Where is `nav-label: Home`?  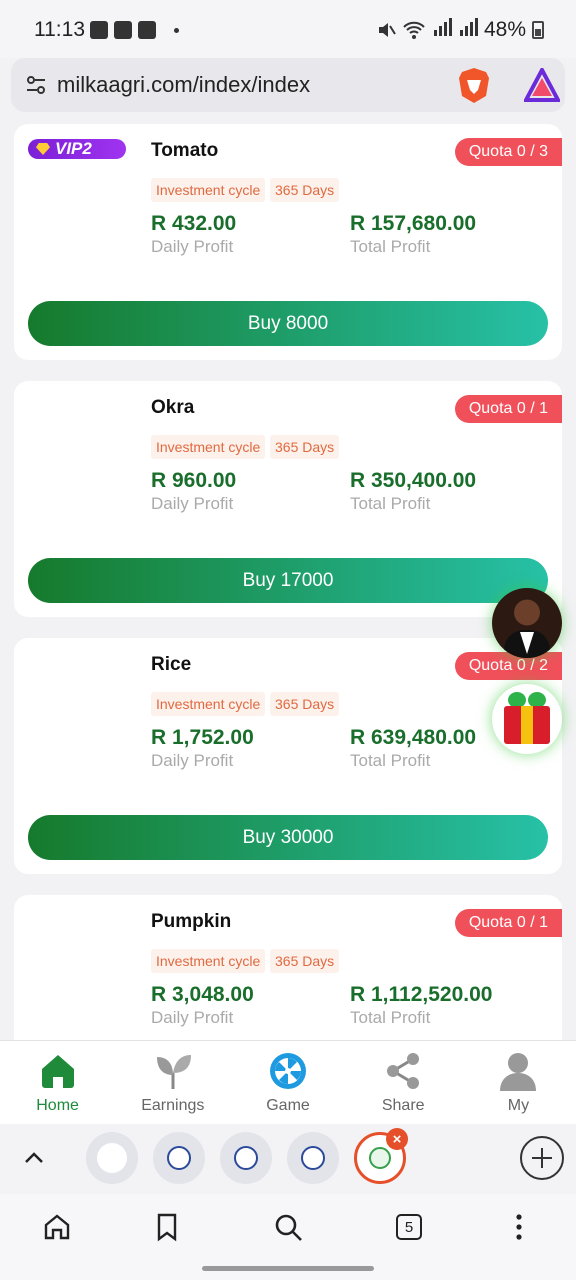
nav-label: Home is located at coordinates (57, 1105).